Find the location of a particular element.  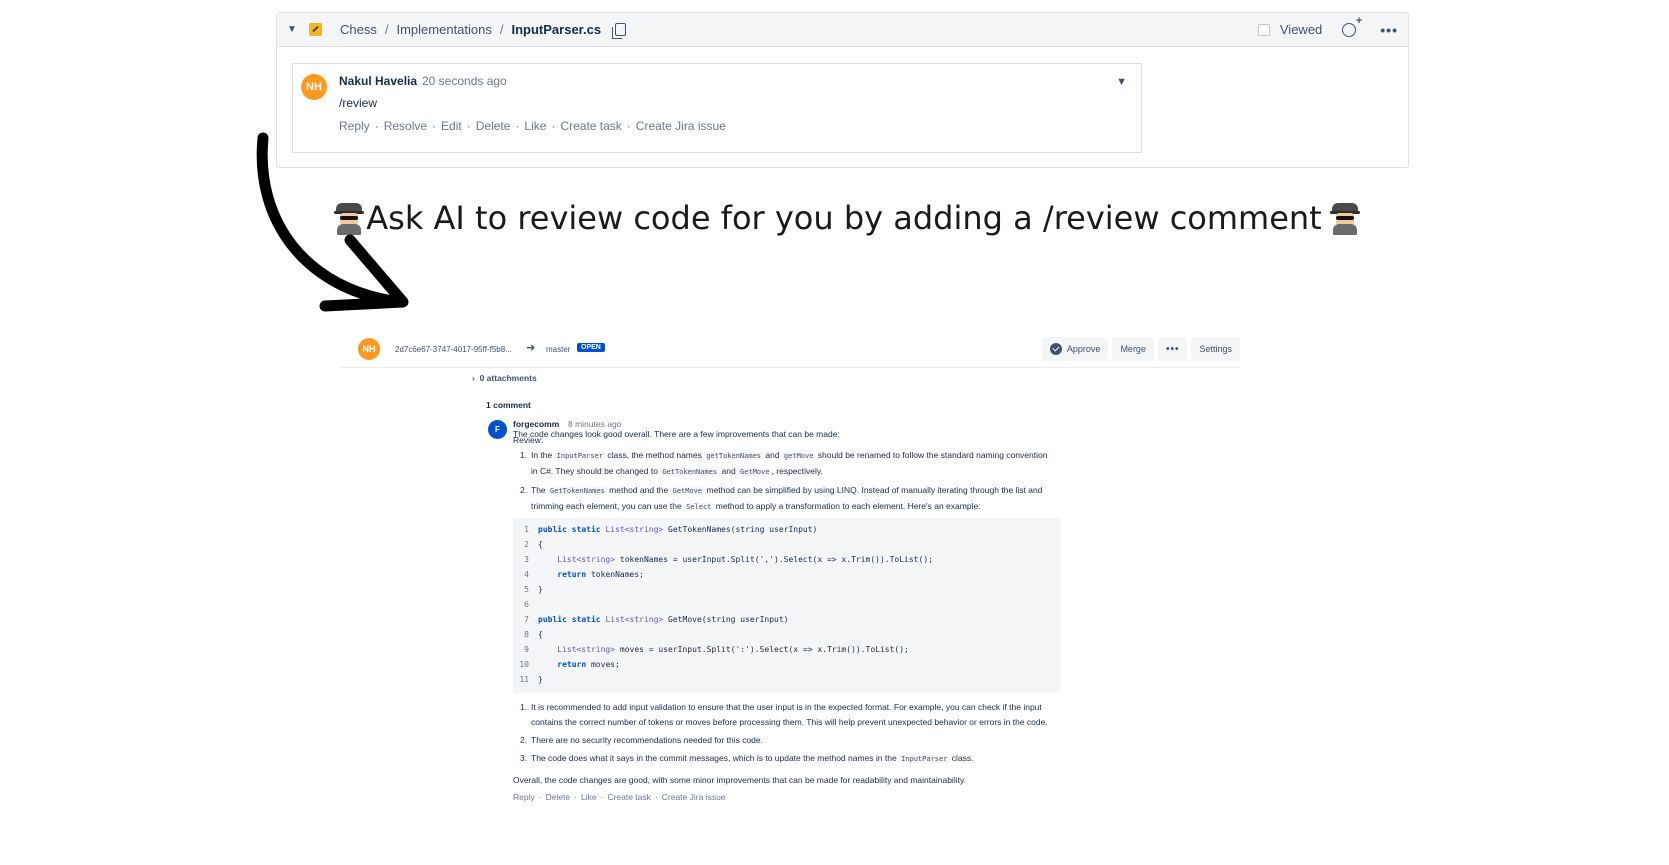

edit-link: Edit is located at coordinates (451, 126).